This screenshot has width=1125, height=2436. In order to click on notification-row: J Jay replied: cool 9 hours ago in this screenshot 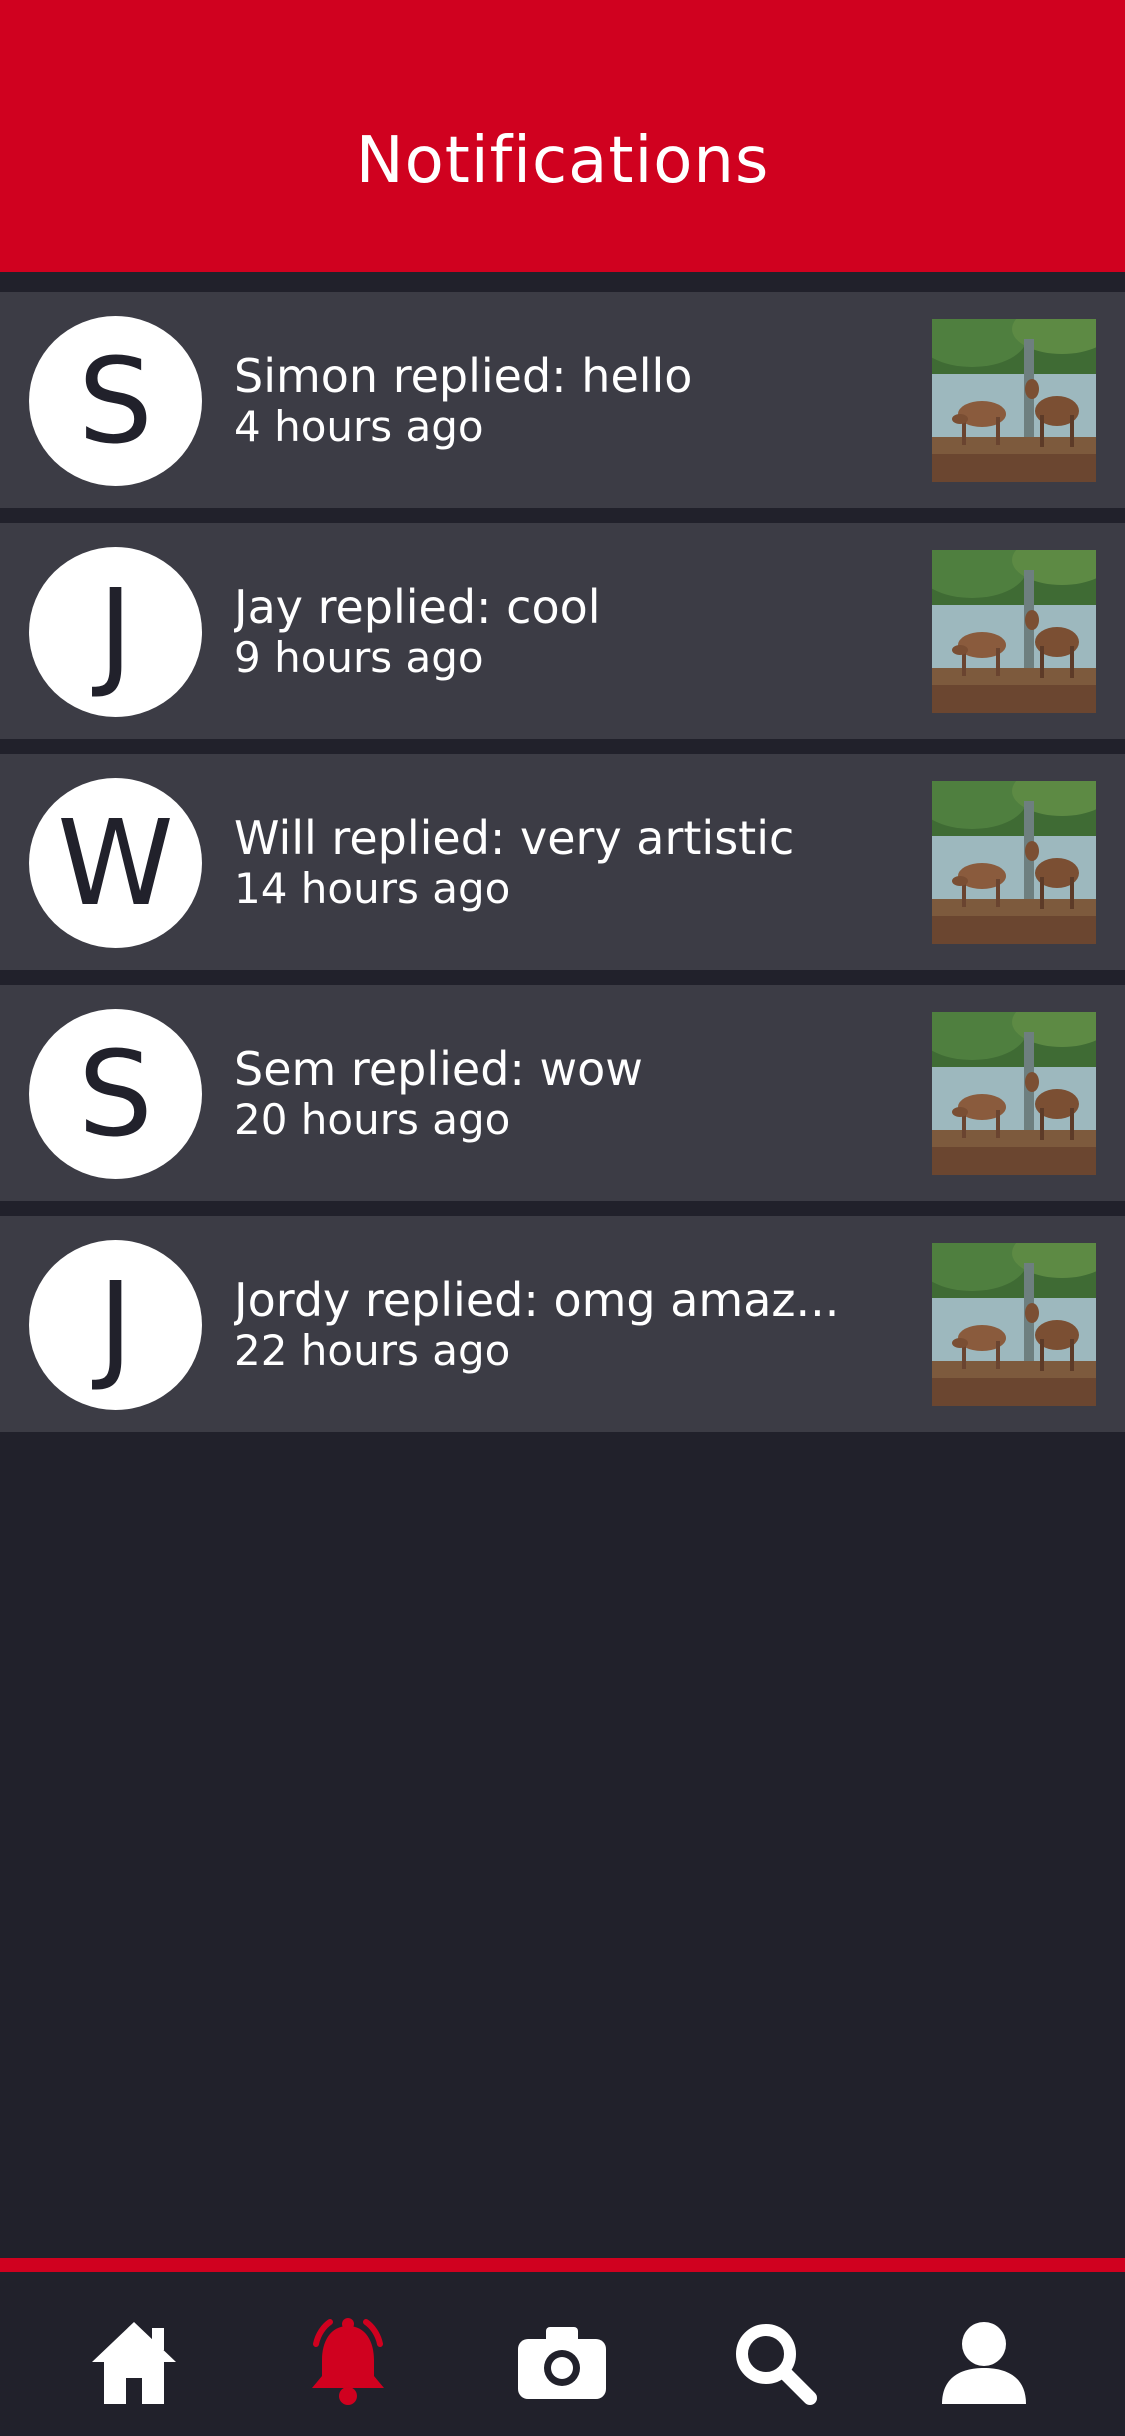, I will do `click(562, 631)`.